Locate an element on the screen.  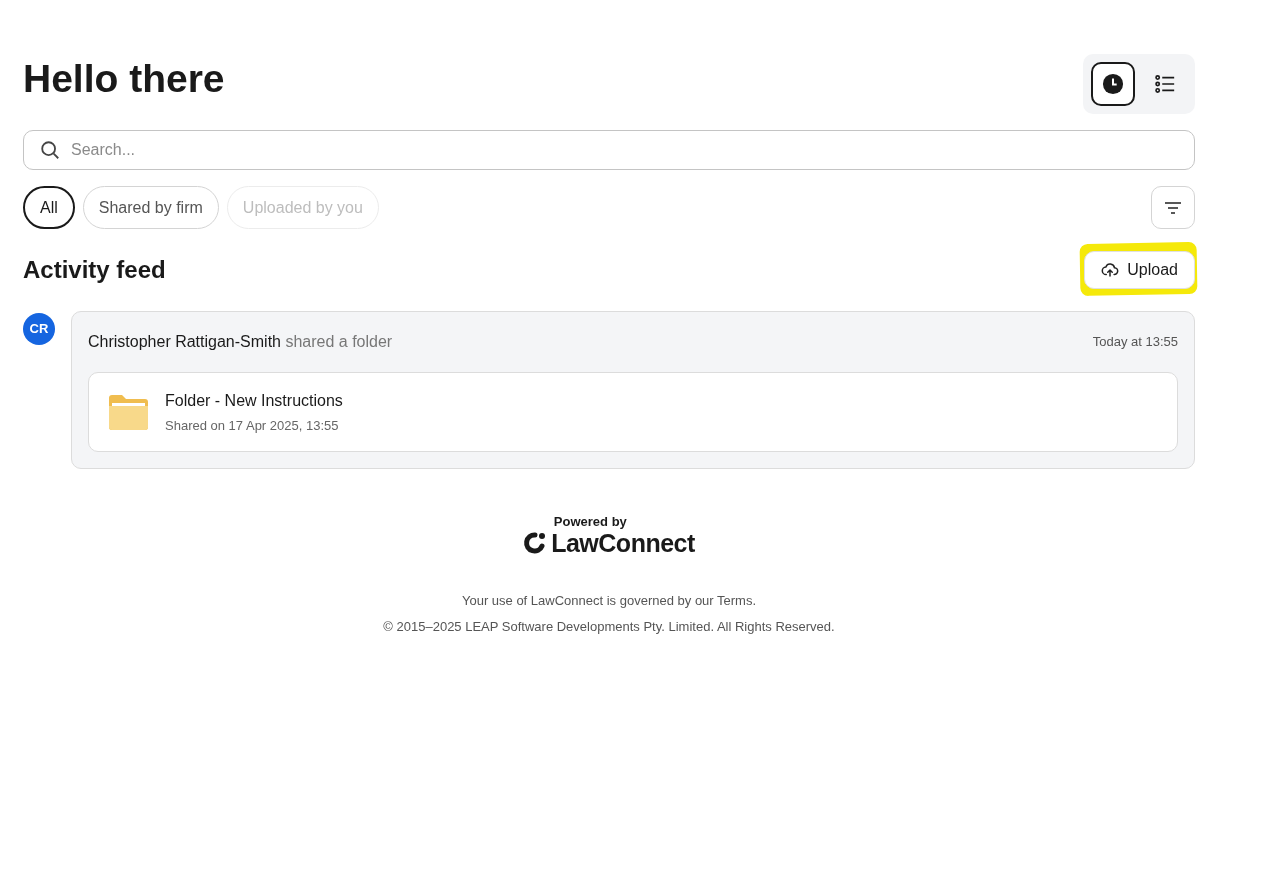
cloud-upload-icon is located at coordinates (1110, 270).